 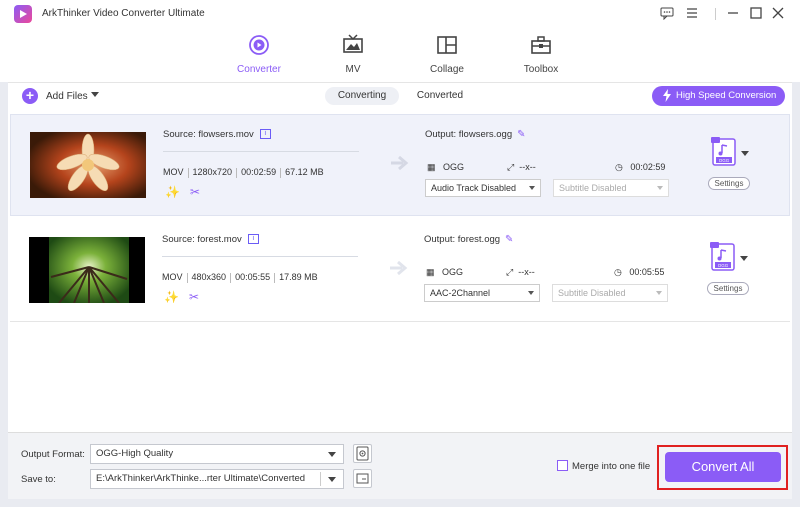 I want to click on source-label: Source: flowsers.mov, so click(x=208, y=134).